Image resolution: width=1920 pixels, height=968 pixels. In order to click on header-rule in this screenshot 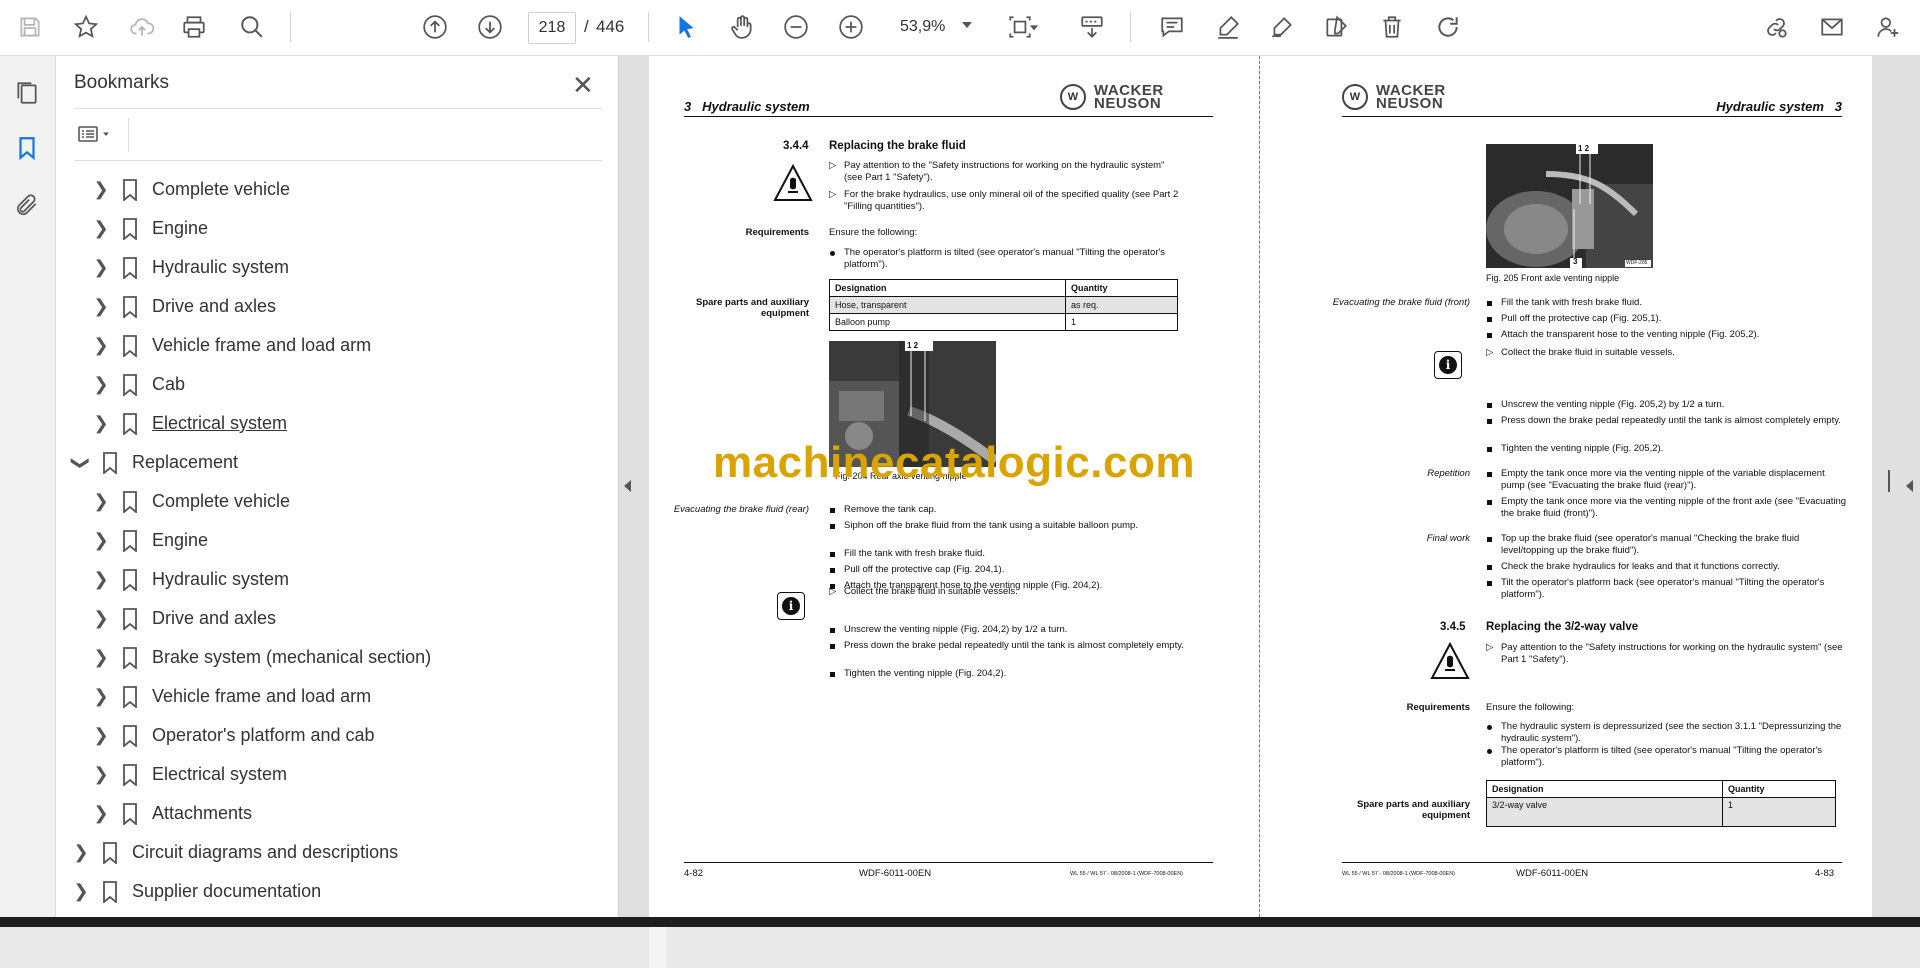, I will do `click(948, 116)`.